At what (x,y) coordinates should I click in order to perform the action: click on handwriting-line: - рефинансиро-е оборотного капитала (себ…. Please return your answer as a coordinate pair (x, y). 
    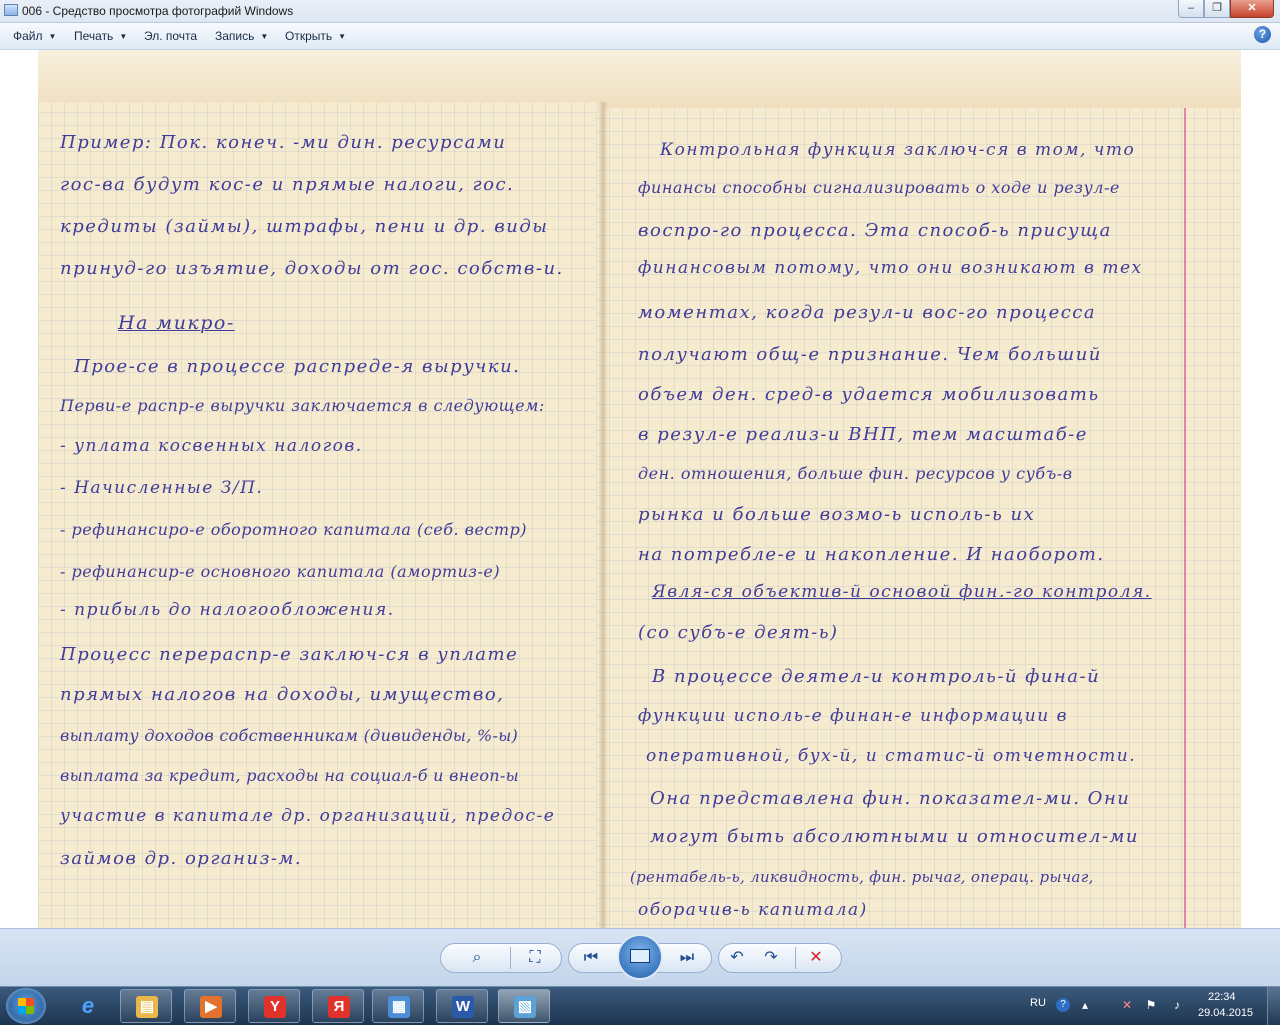
    Looking at the image, I should click on (294, 529).